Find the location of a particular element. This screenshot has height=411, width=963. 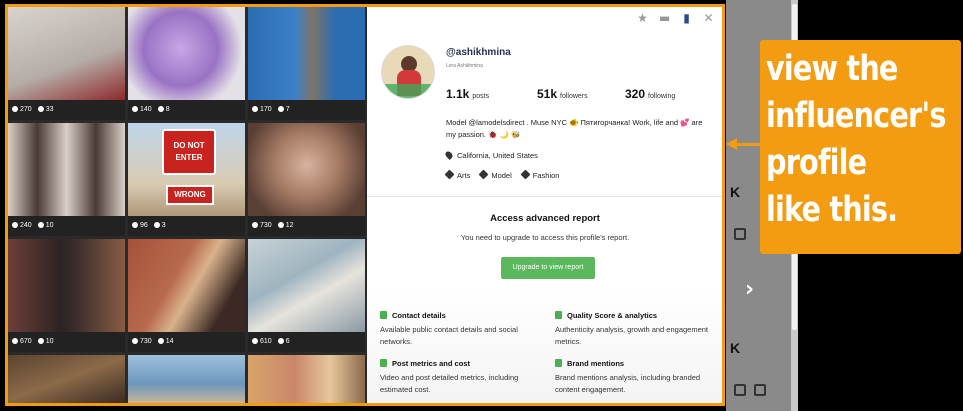

callout-box: view the influencer's profile like this. is located at coordinates (860, 147).